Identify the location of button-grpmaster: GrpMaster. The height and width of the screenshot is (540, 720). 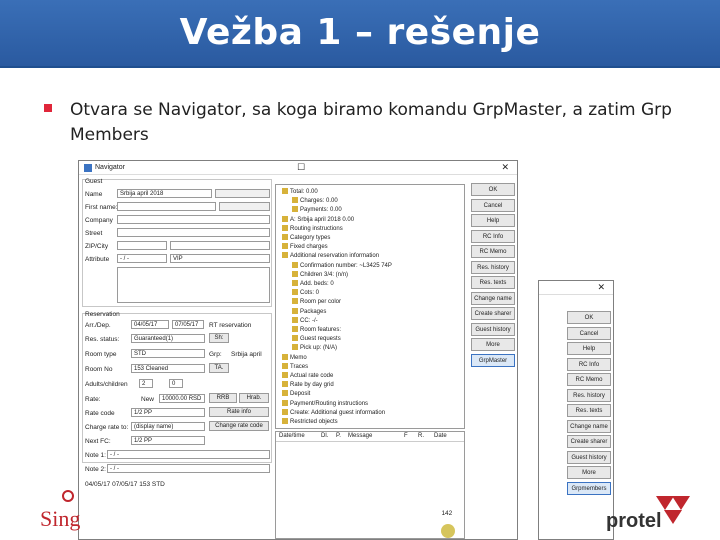
(493, 360).